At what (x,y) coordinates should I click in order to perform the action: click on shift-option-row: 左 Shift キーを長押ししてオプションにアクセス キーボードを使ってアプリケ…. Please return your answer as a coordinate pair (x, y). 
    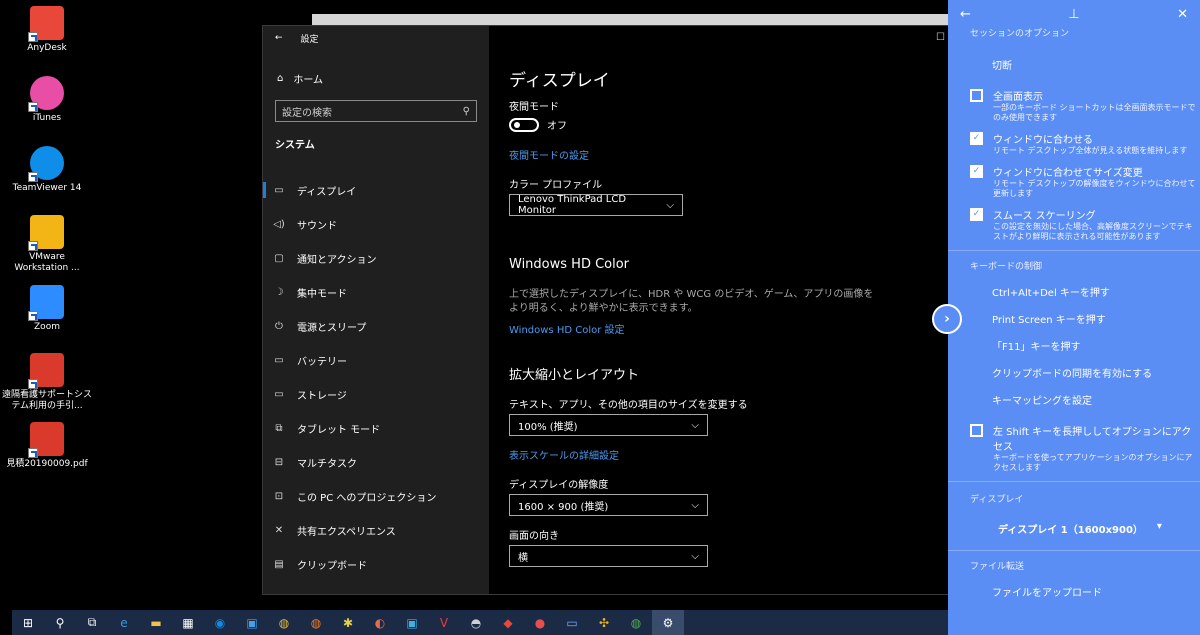
    Looking at the image, I should click on (1074, 448).